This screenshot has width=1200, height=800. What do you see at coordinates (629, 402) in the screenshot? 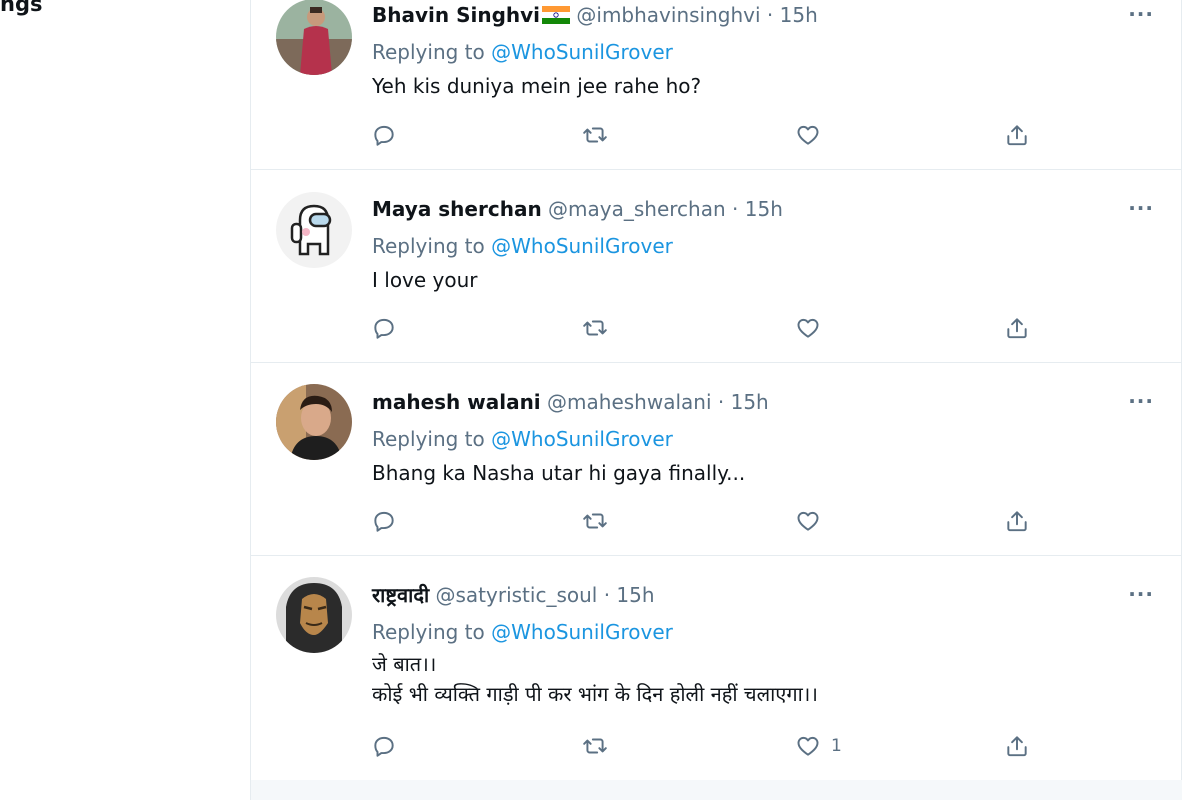
I see `author-handle: @maheshwalani` at bounding box center [629, 402].